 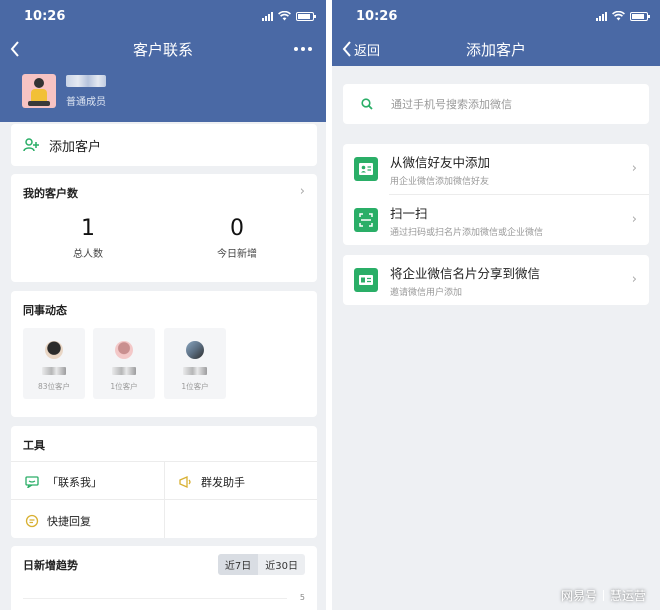 I want to click on today-new: 0 今日新增, so click(x=237, y=238).